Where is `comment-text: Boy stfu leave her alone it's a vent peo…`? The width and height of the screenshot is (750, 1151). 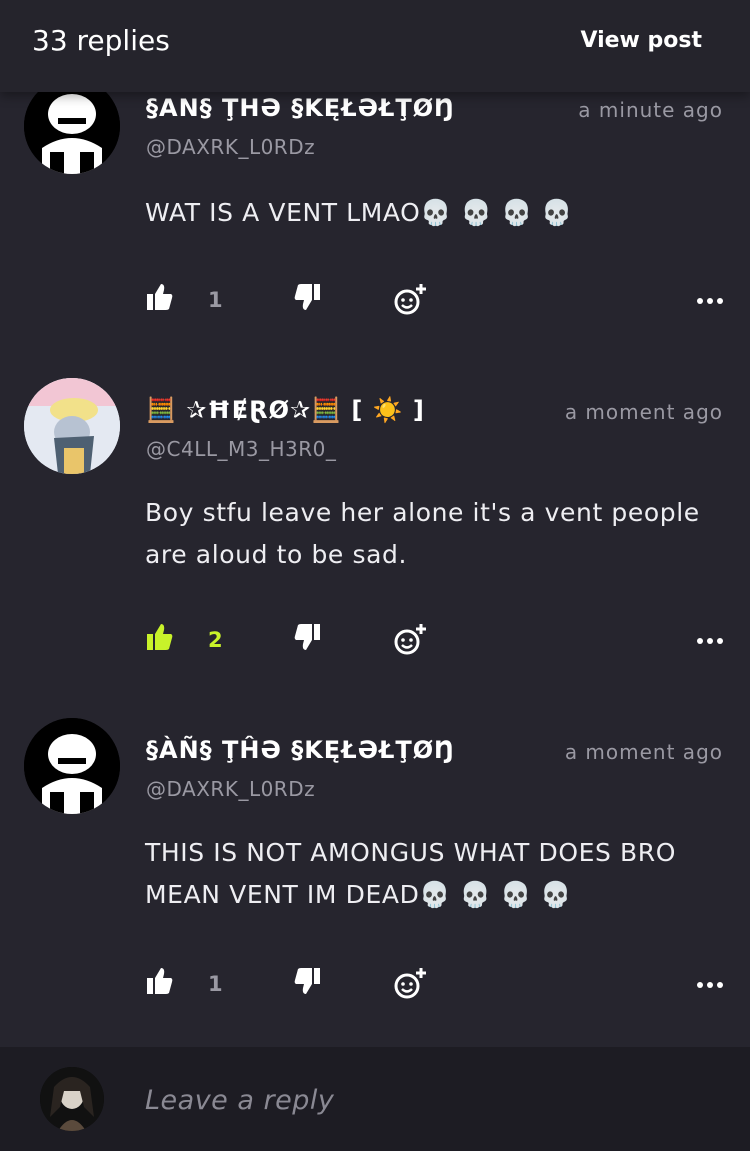 comment-text: Boy stfu leave her alone it's a vent peo… is located at coordinates (422, 533).